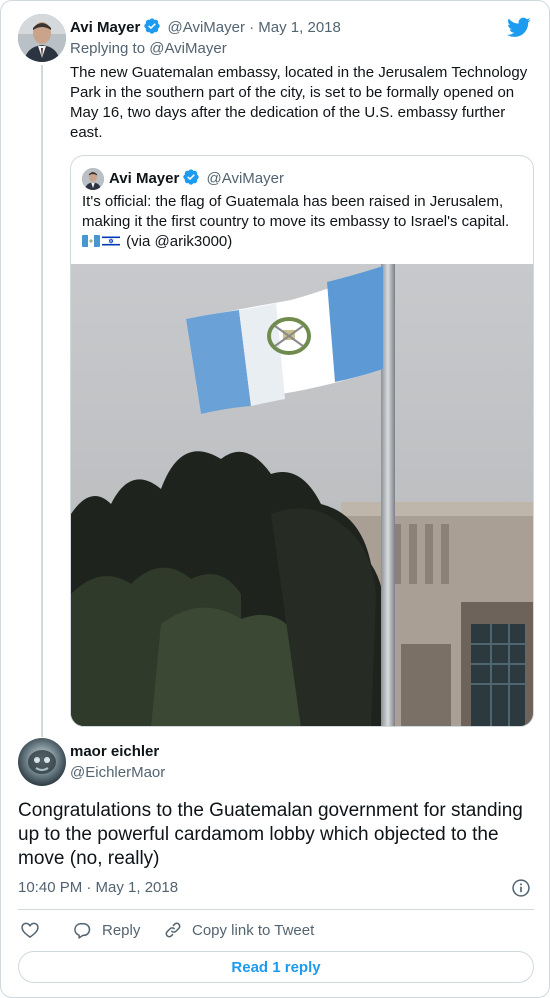  What do you see at coordinates (521, 888) in the screenshot?
I see `info-icon` at bounding box center [521, 888].